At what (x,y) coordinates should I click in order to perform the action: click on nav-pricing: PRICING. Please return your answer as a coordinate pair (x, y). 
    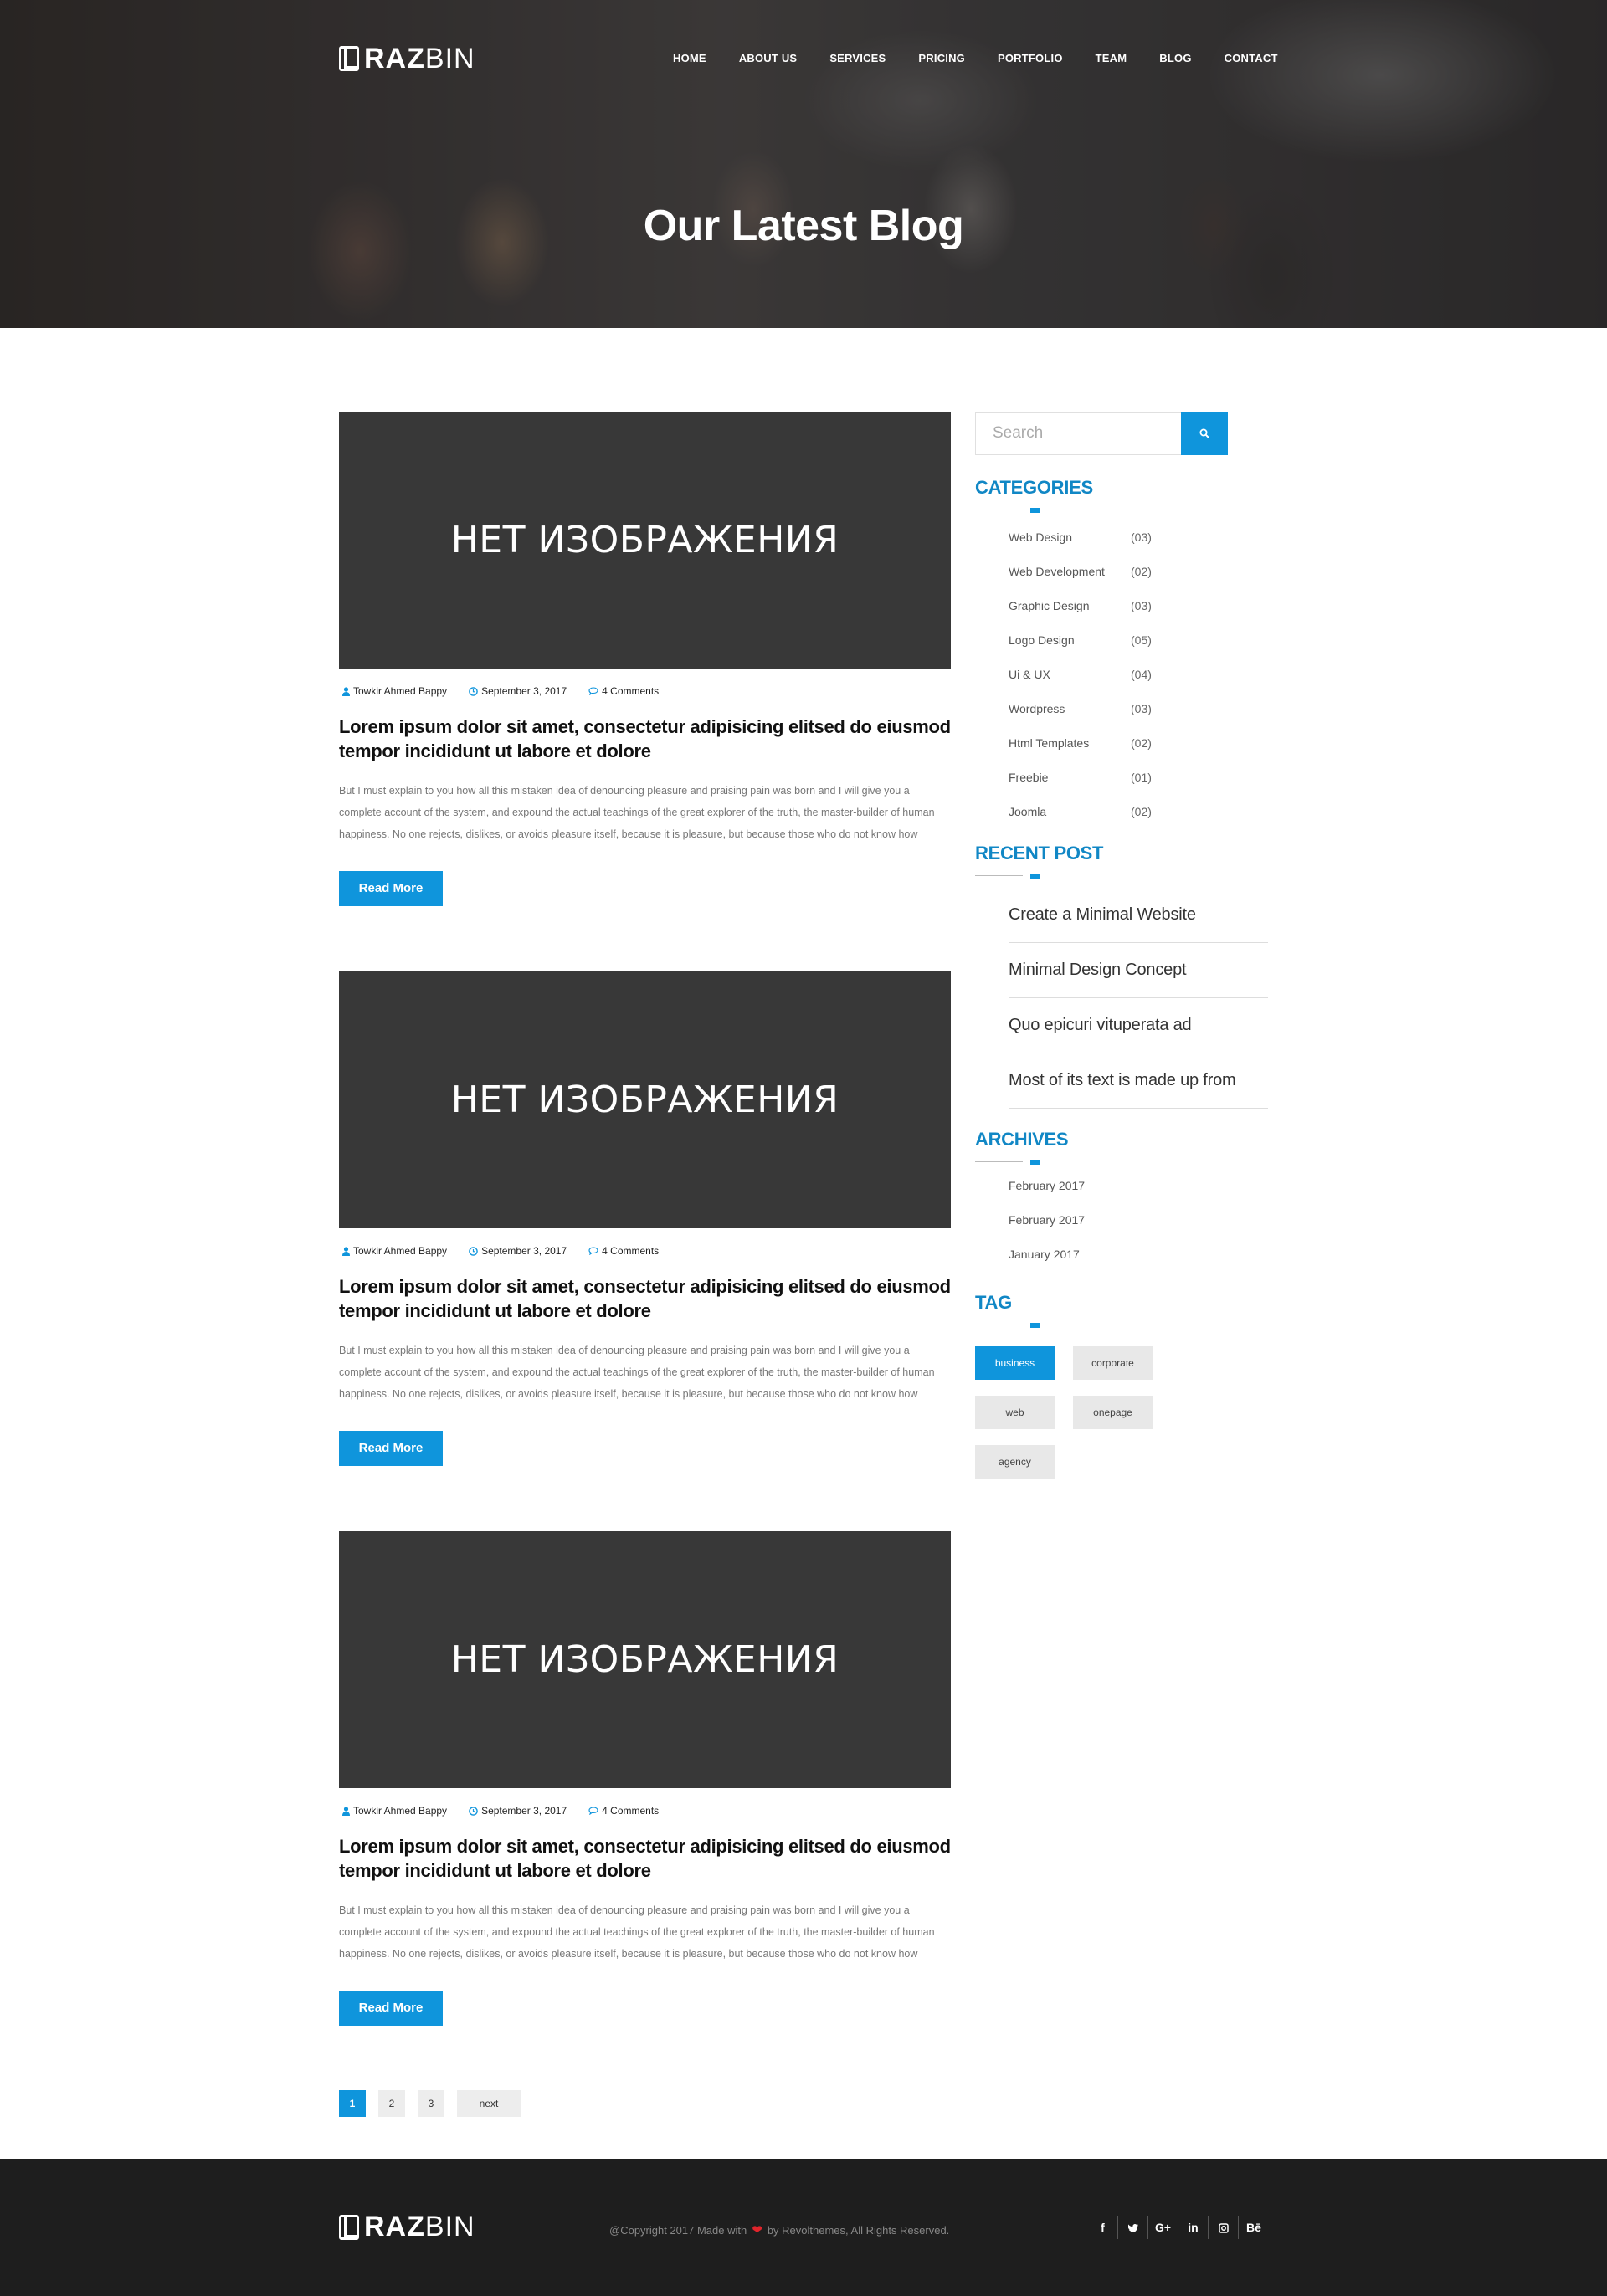
    Looking at the image, I should click on (942, 58).